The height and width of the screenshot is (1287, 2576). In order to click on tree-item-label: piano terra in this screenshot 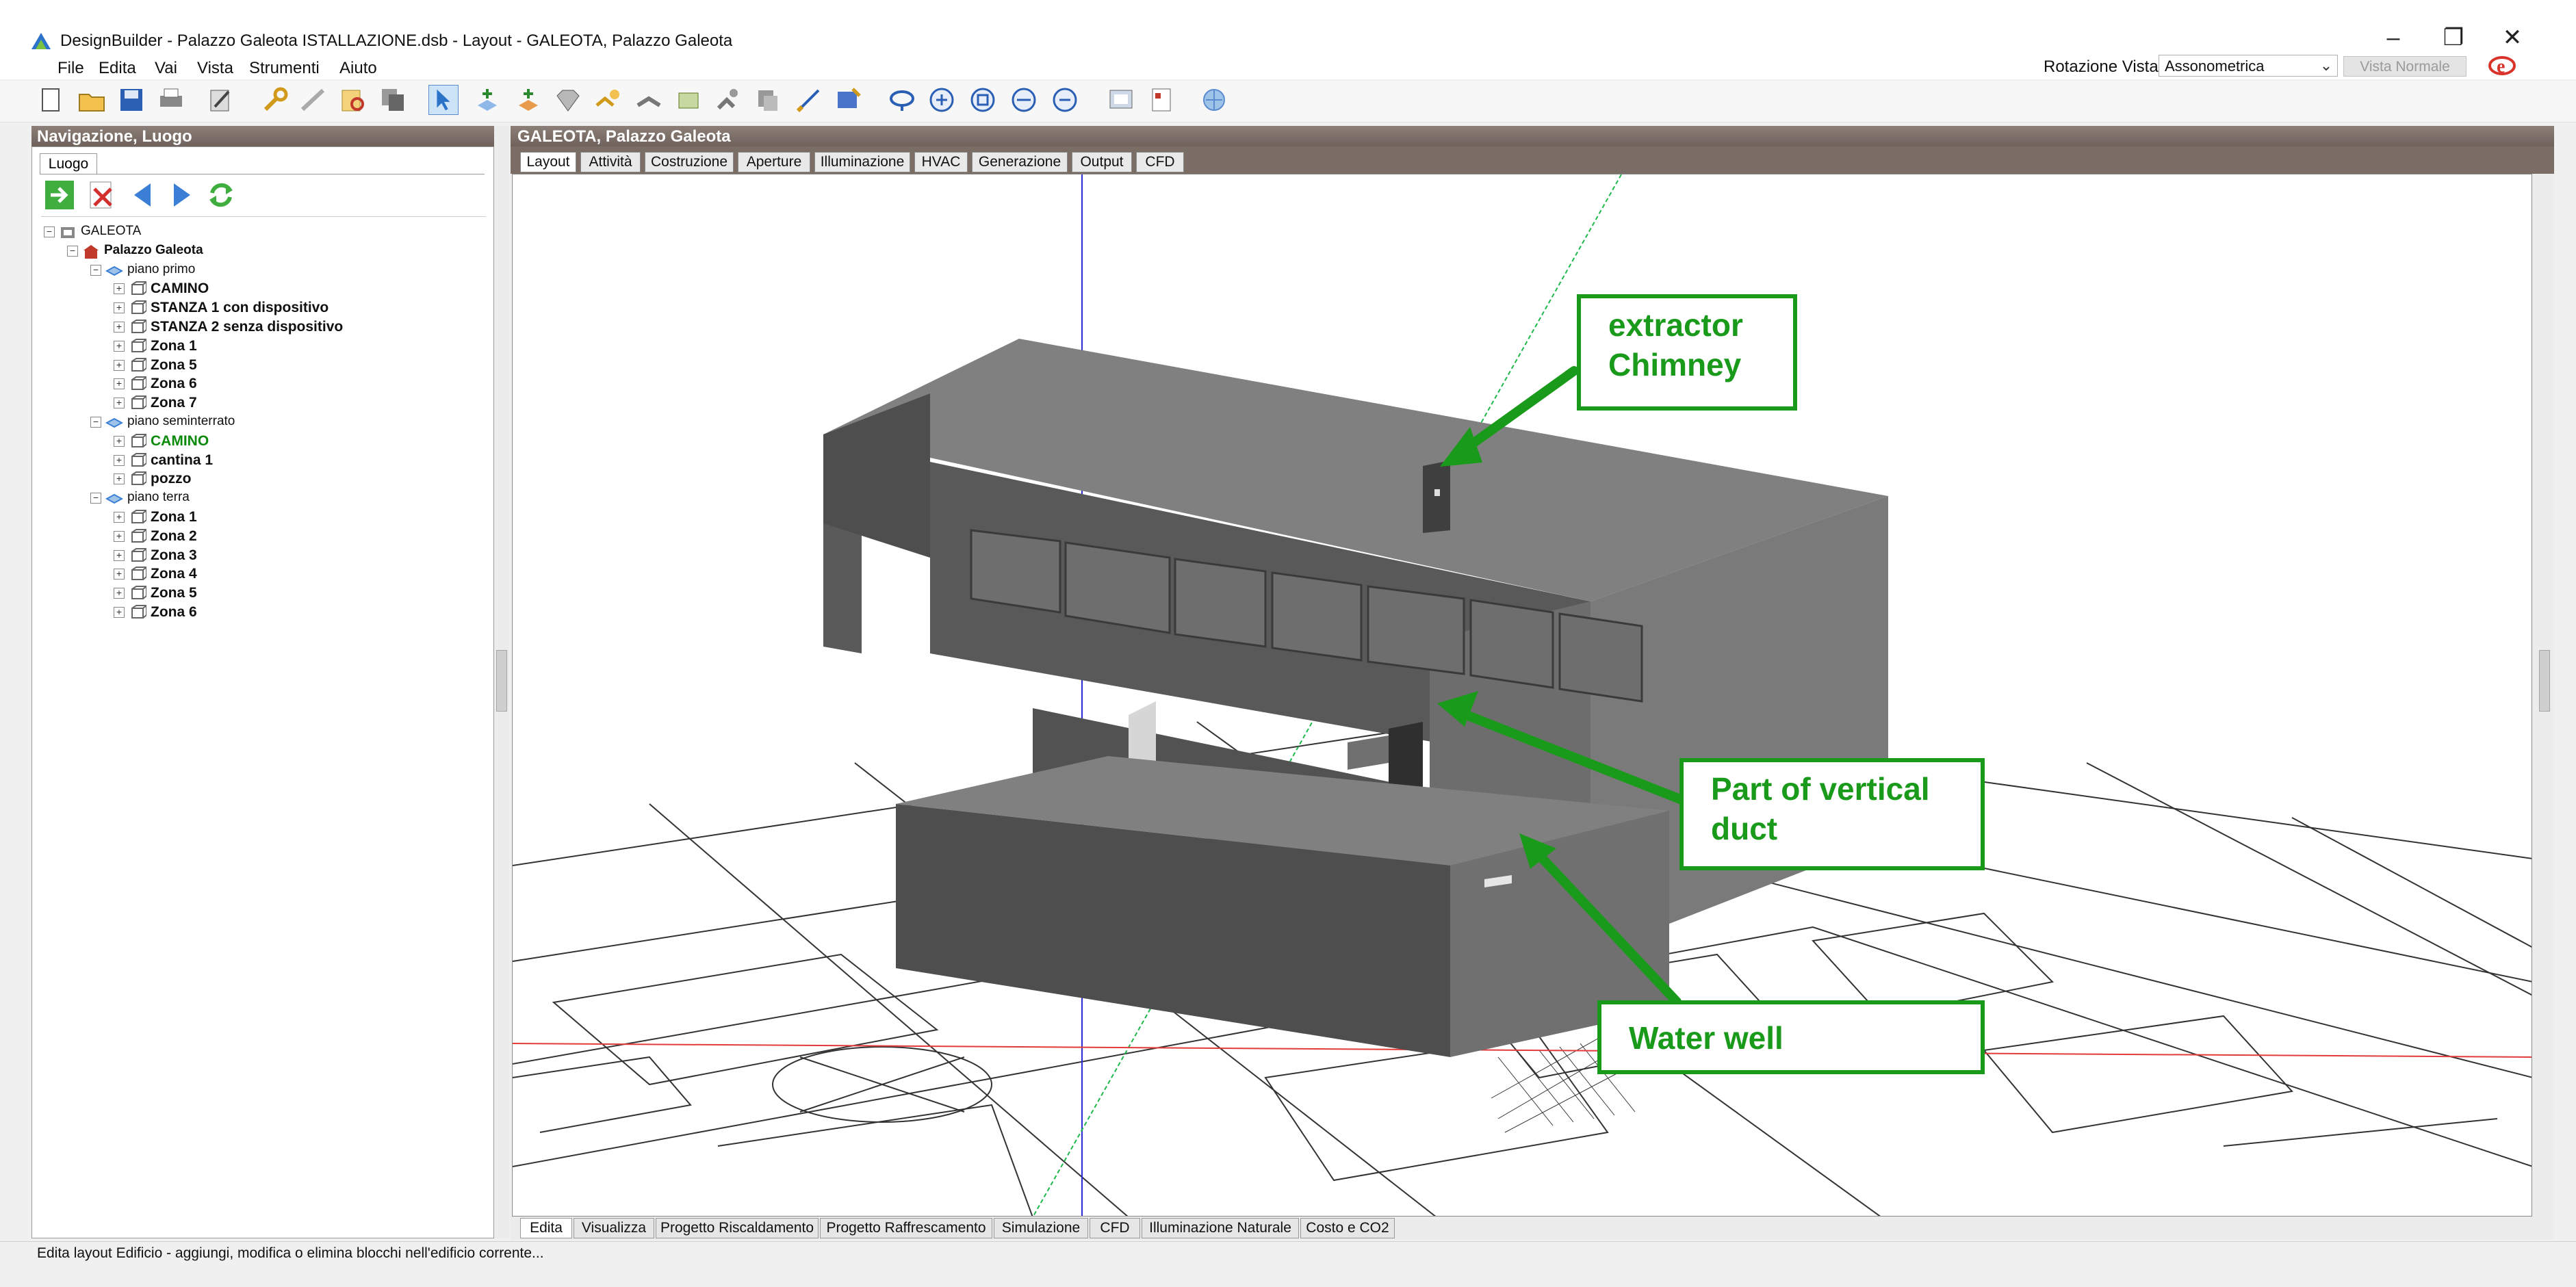, I will do `click(158, 497)`.